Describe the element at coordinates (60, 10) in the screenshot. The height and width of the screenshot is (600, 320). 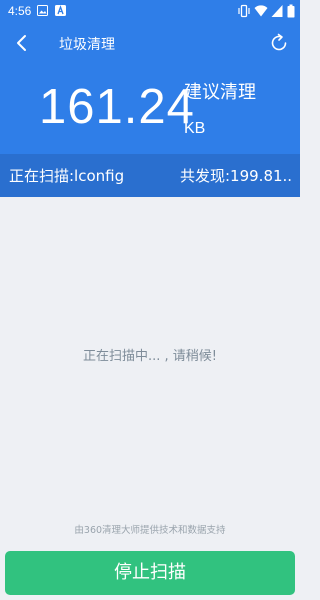
I see `app-notification-icon` at that location.